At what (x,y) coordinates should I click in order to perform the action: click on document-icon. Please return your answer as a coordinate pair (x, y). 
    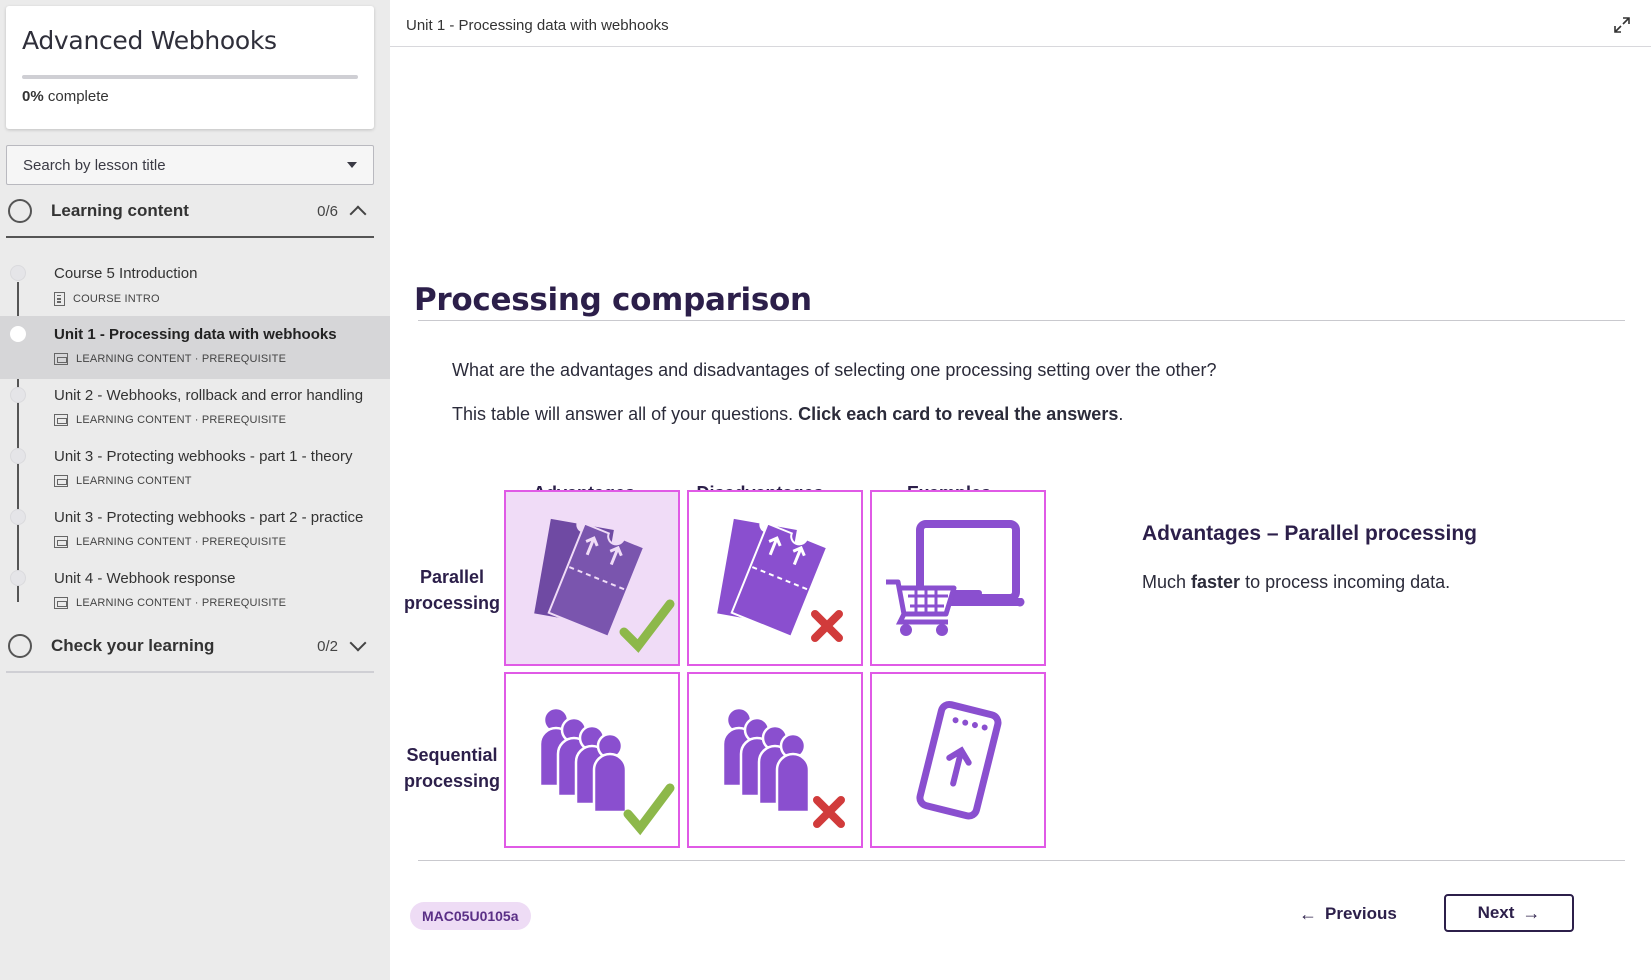
    Looking at the image, I should click on (59, 299).